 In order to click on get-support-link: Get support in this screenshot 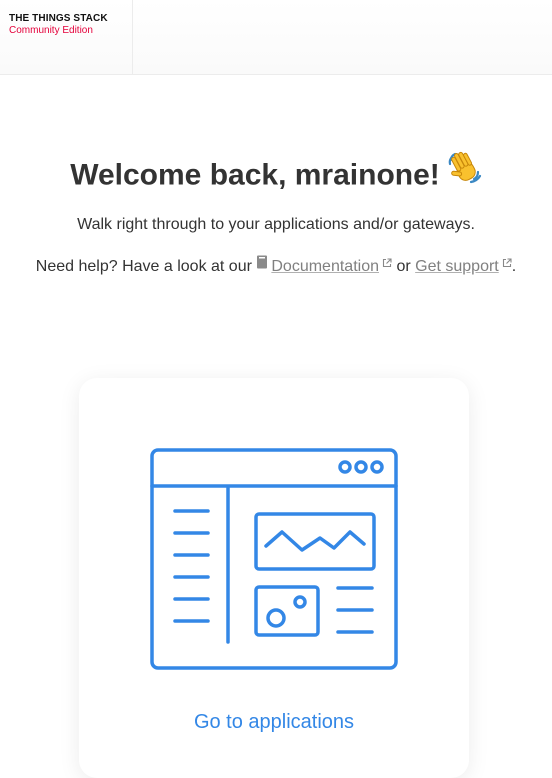, I will do `click(457, 266)`.